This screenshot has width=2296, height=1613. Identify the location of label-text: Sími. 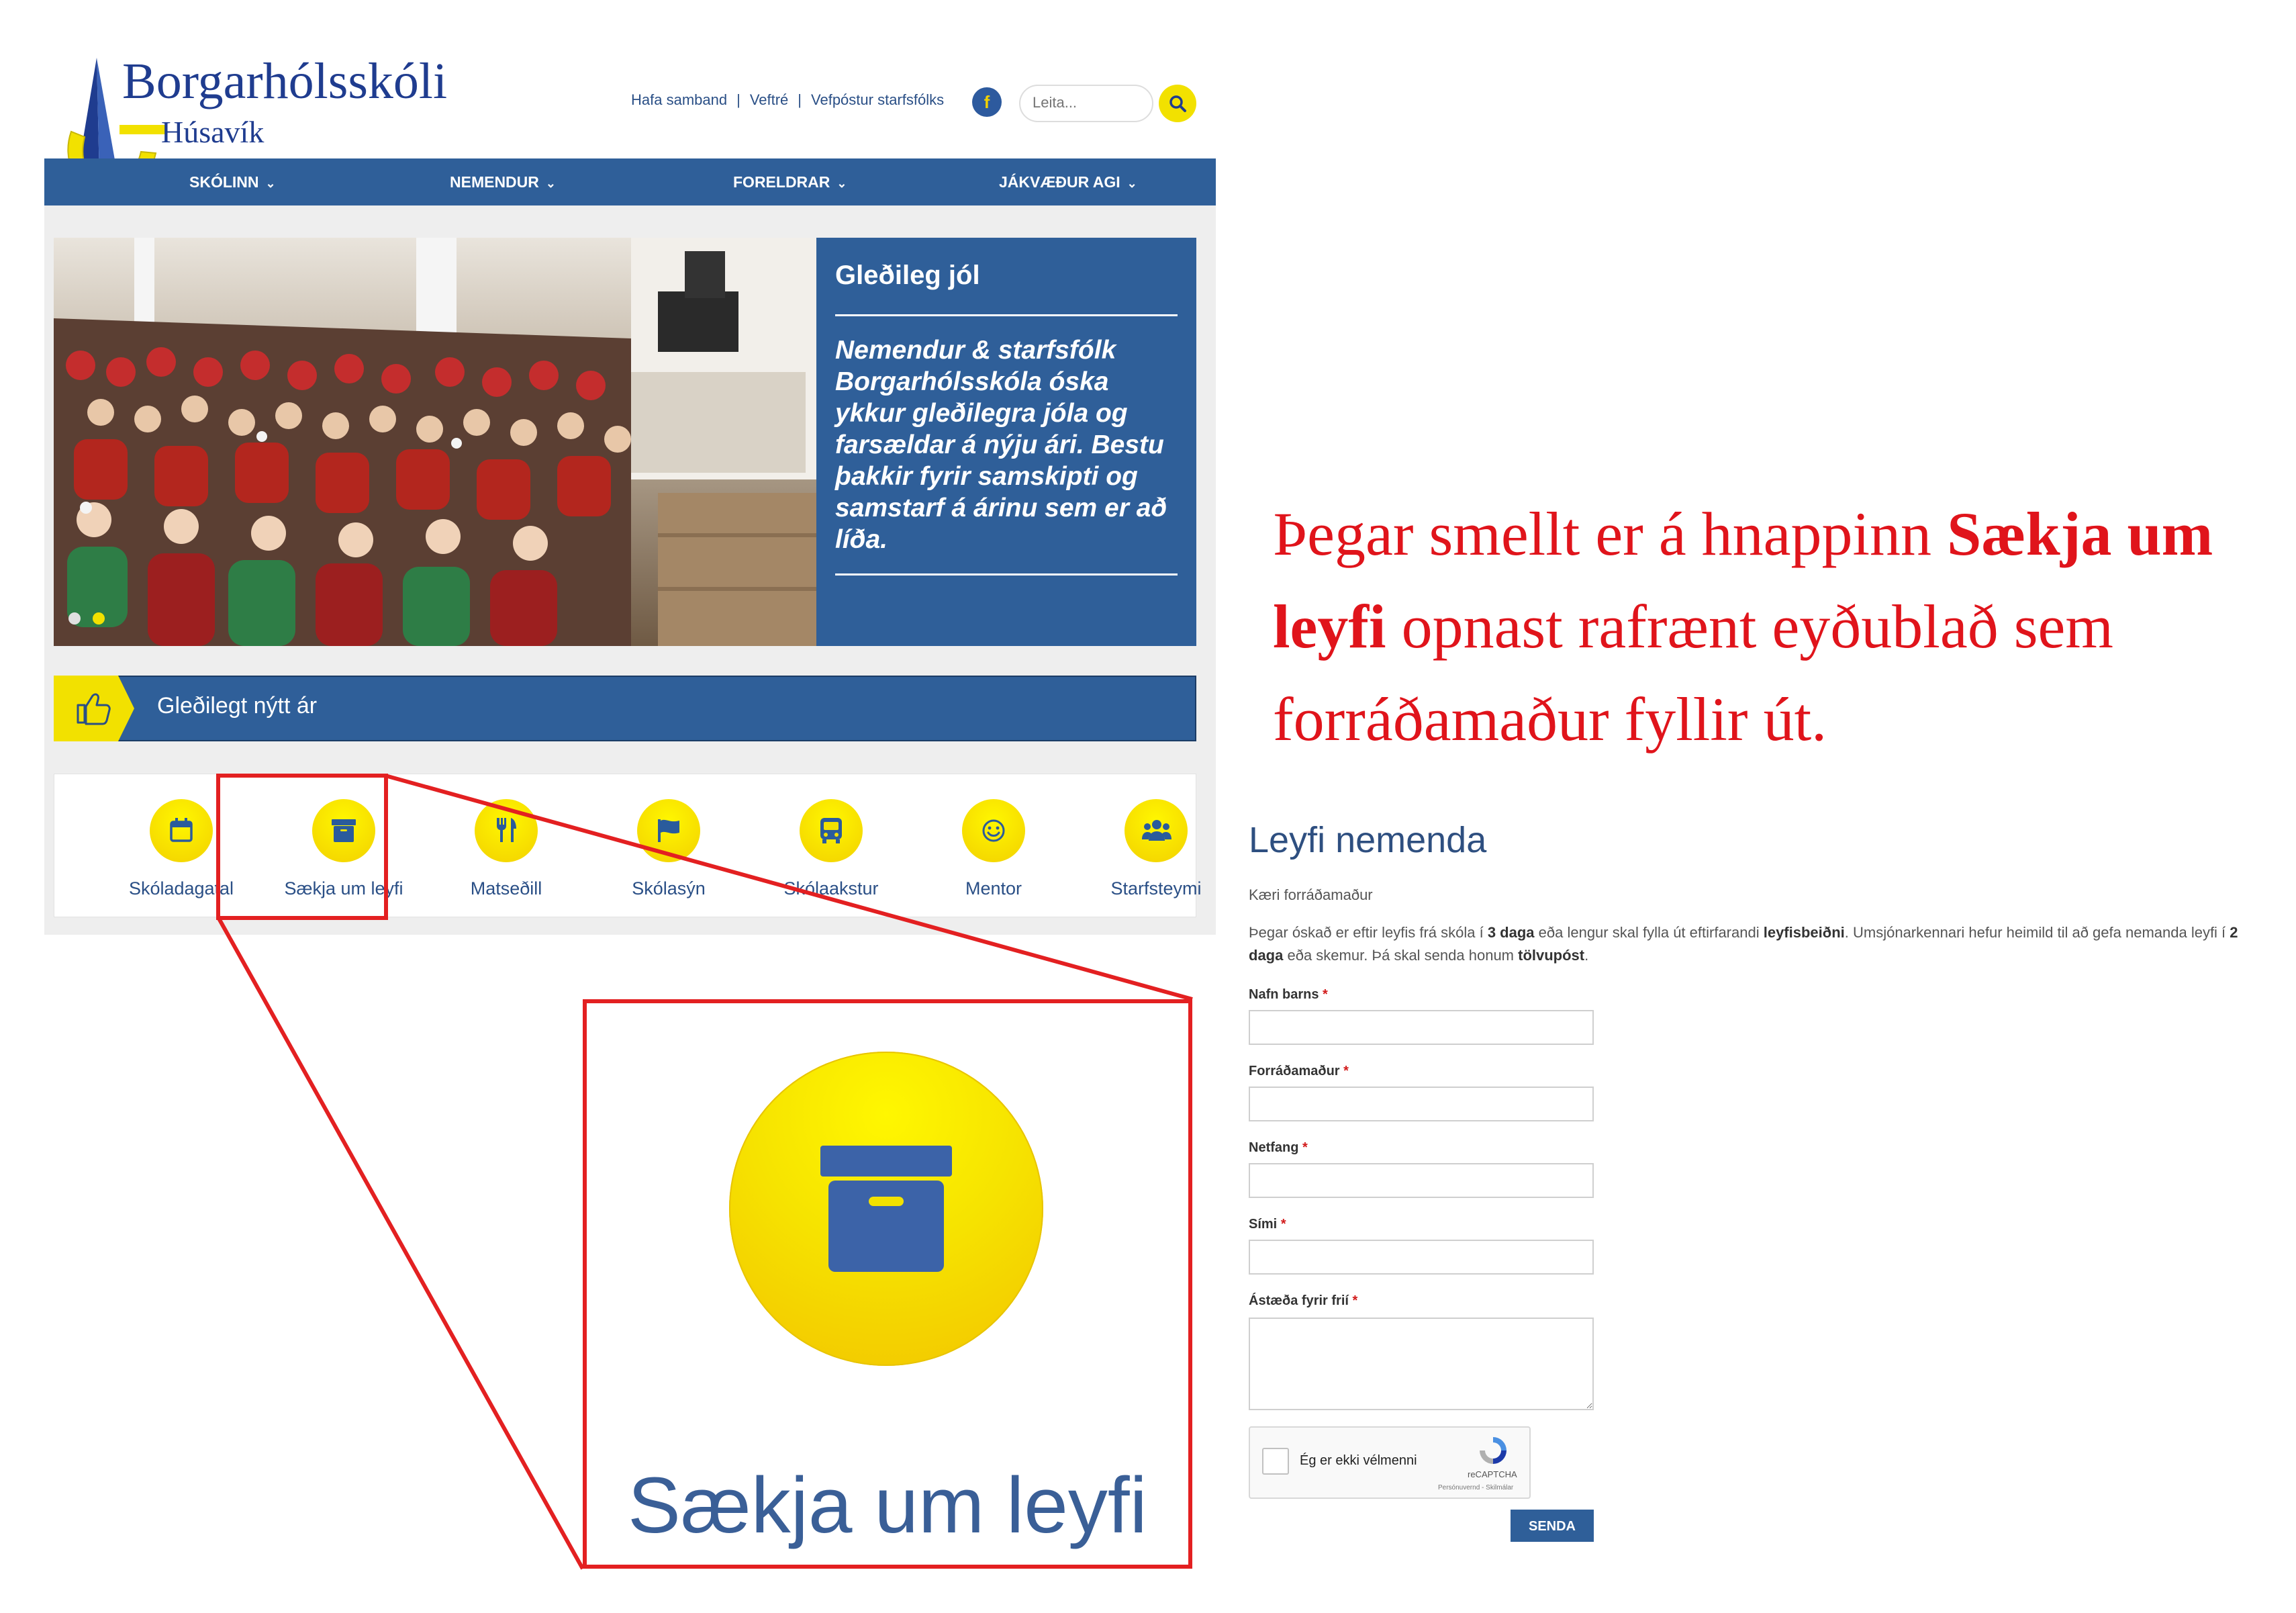
(1264, 1224).